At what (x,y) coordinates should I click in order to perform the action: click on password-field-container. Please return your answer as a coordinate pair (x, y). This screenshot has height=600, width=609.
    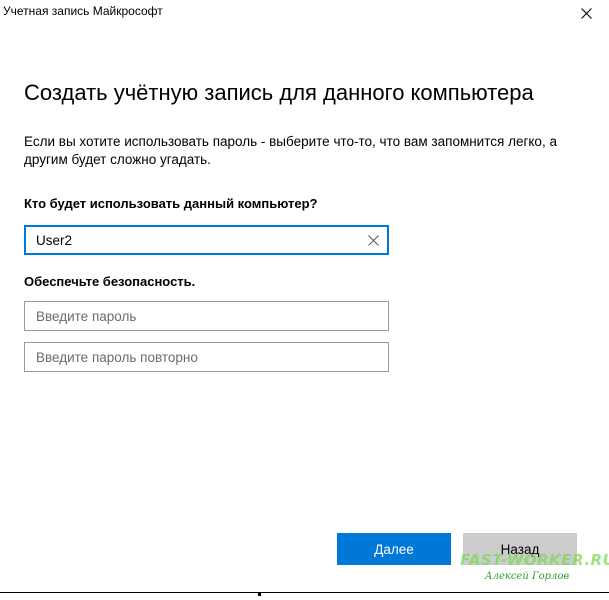
    Looking at the image, I should click on (206, 316).